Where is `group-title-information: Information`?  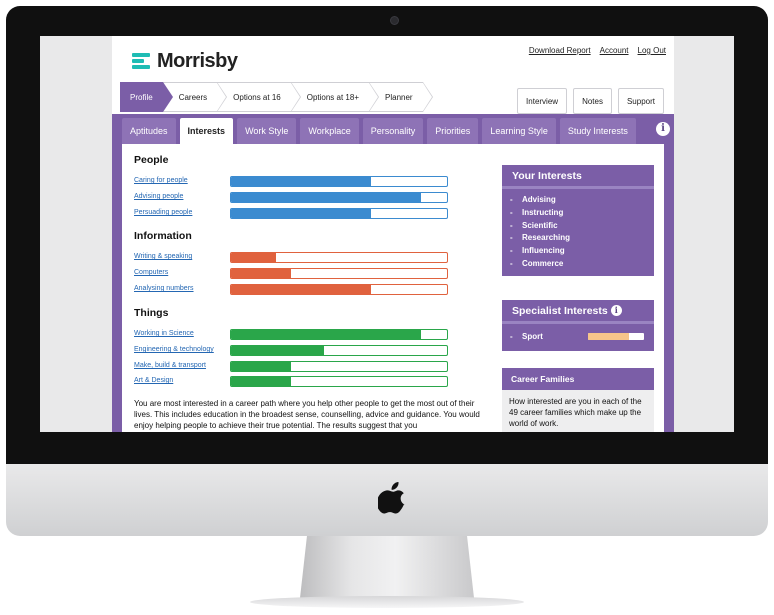
group-title-information: Information is located at coordinates (163, 236).